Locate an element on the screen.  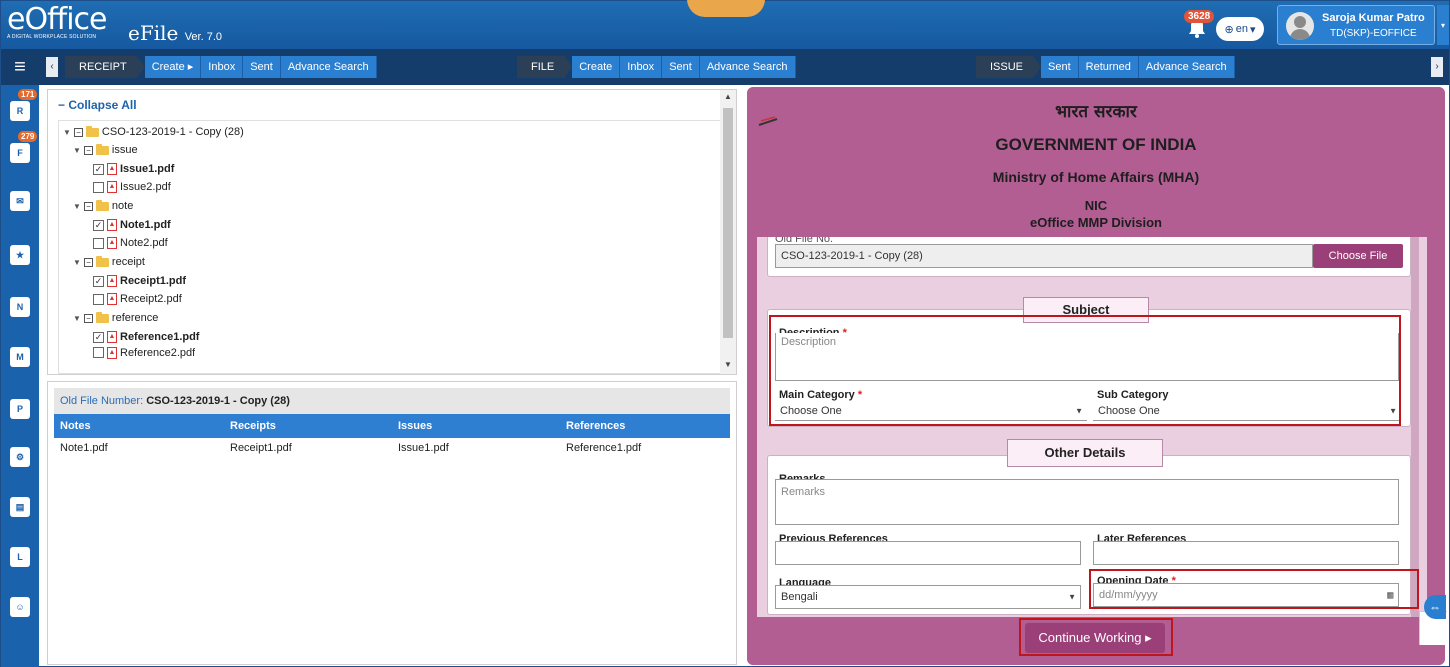
tree-root-label: CSO-123-2019-1 - Copy (28) is located at coordinates (172, 132).